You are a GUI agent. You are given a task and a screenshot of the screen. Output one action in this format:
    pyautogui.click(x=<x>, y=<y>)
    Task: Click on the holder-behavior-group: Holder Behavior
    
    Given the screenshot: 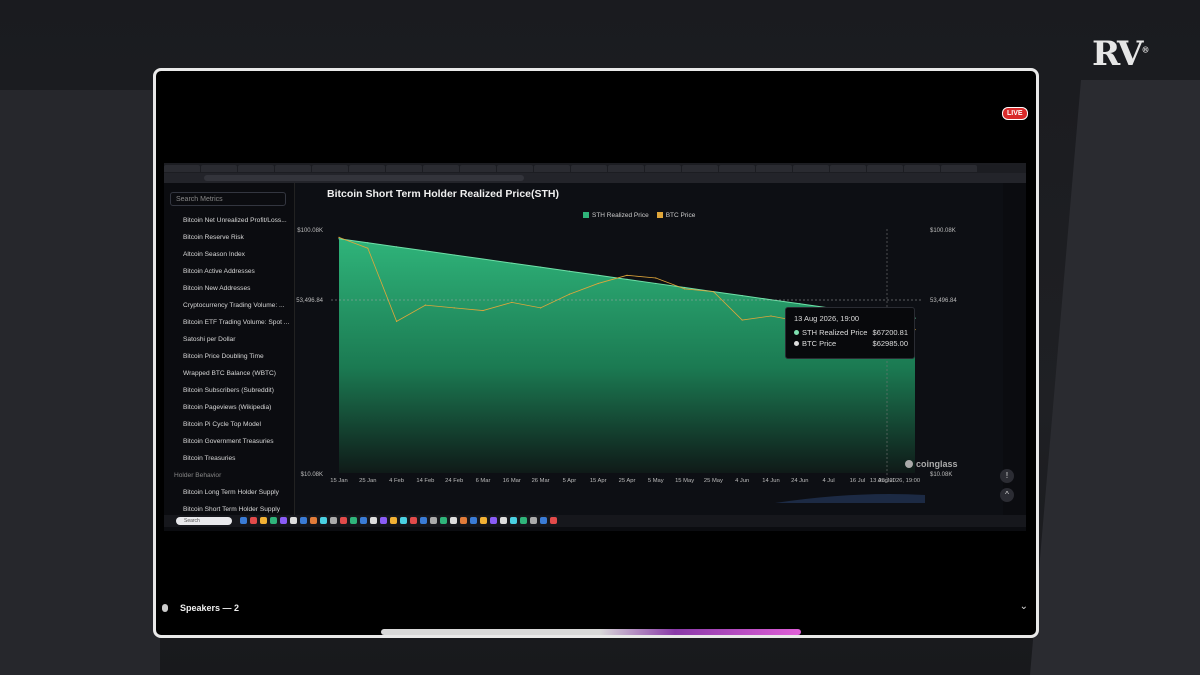 What is the action you would take?
    pyautogui.click(x=228, y=475)
    